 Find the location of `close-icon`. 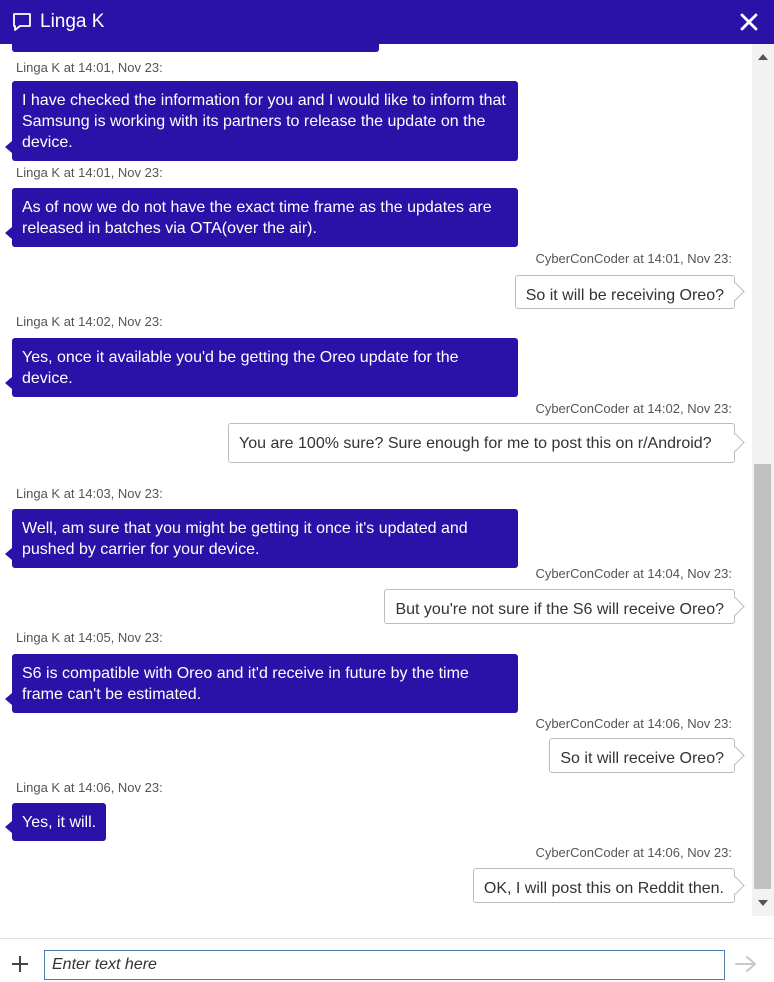

close-icon is located at coordinates (749, 22).